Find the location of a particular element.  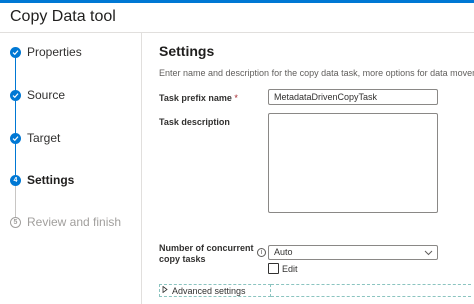

step-track-done is located at coordinates (15, 117).